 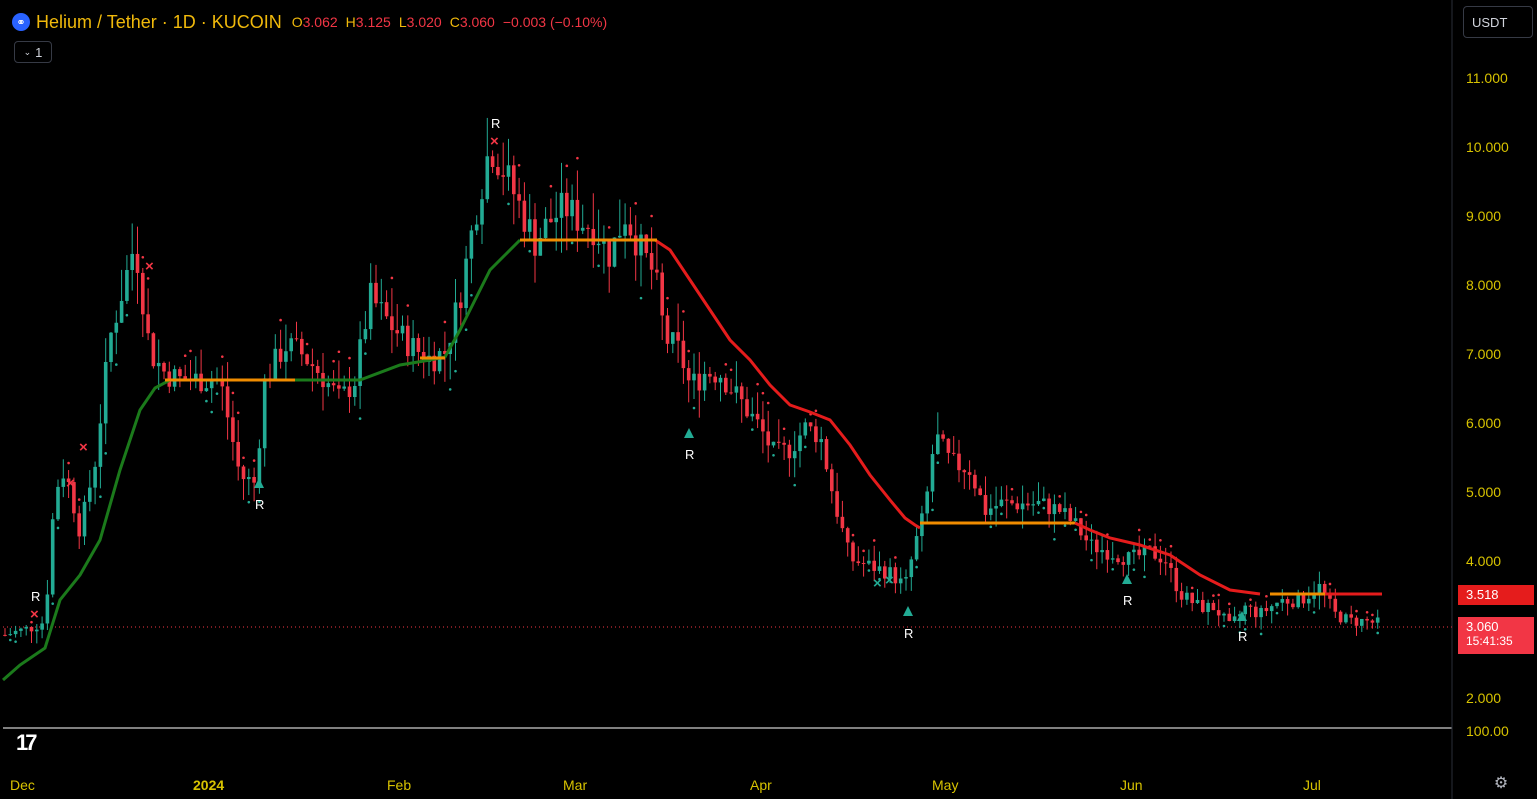 What do you see at coordinates (1483, 698) in the screenshot?
I see `price-tick-label: 2.000` at bounding box center [1483, 698].